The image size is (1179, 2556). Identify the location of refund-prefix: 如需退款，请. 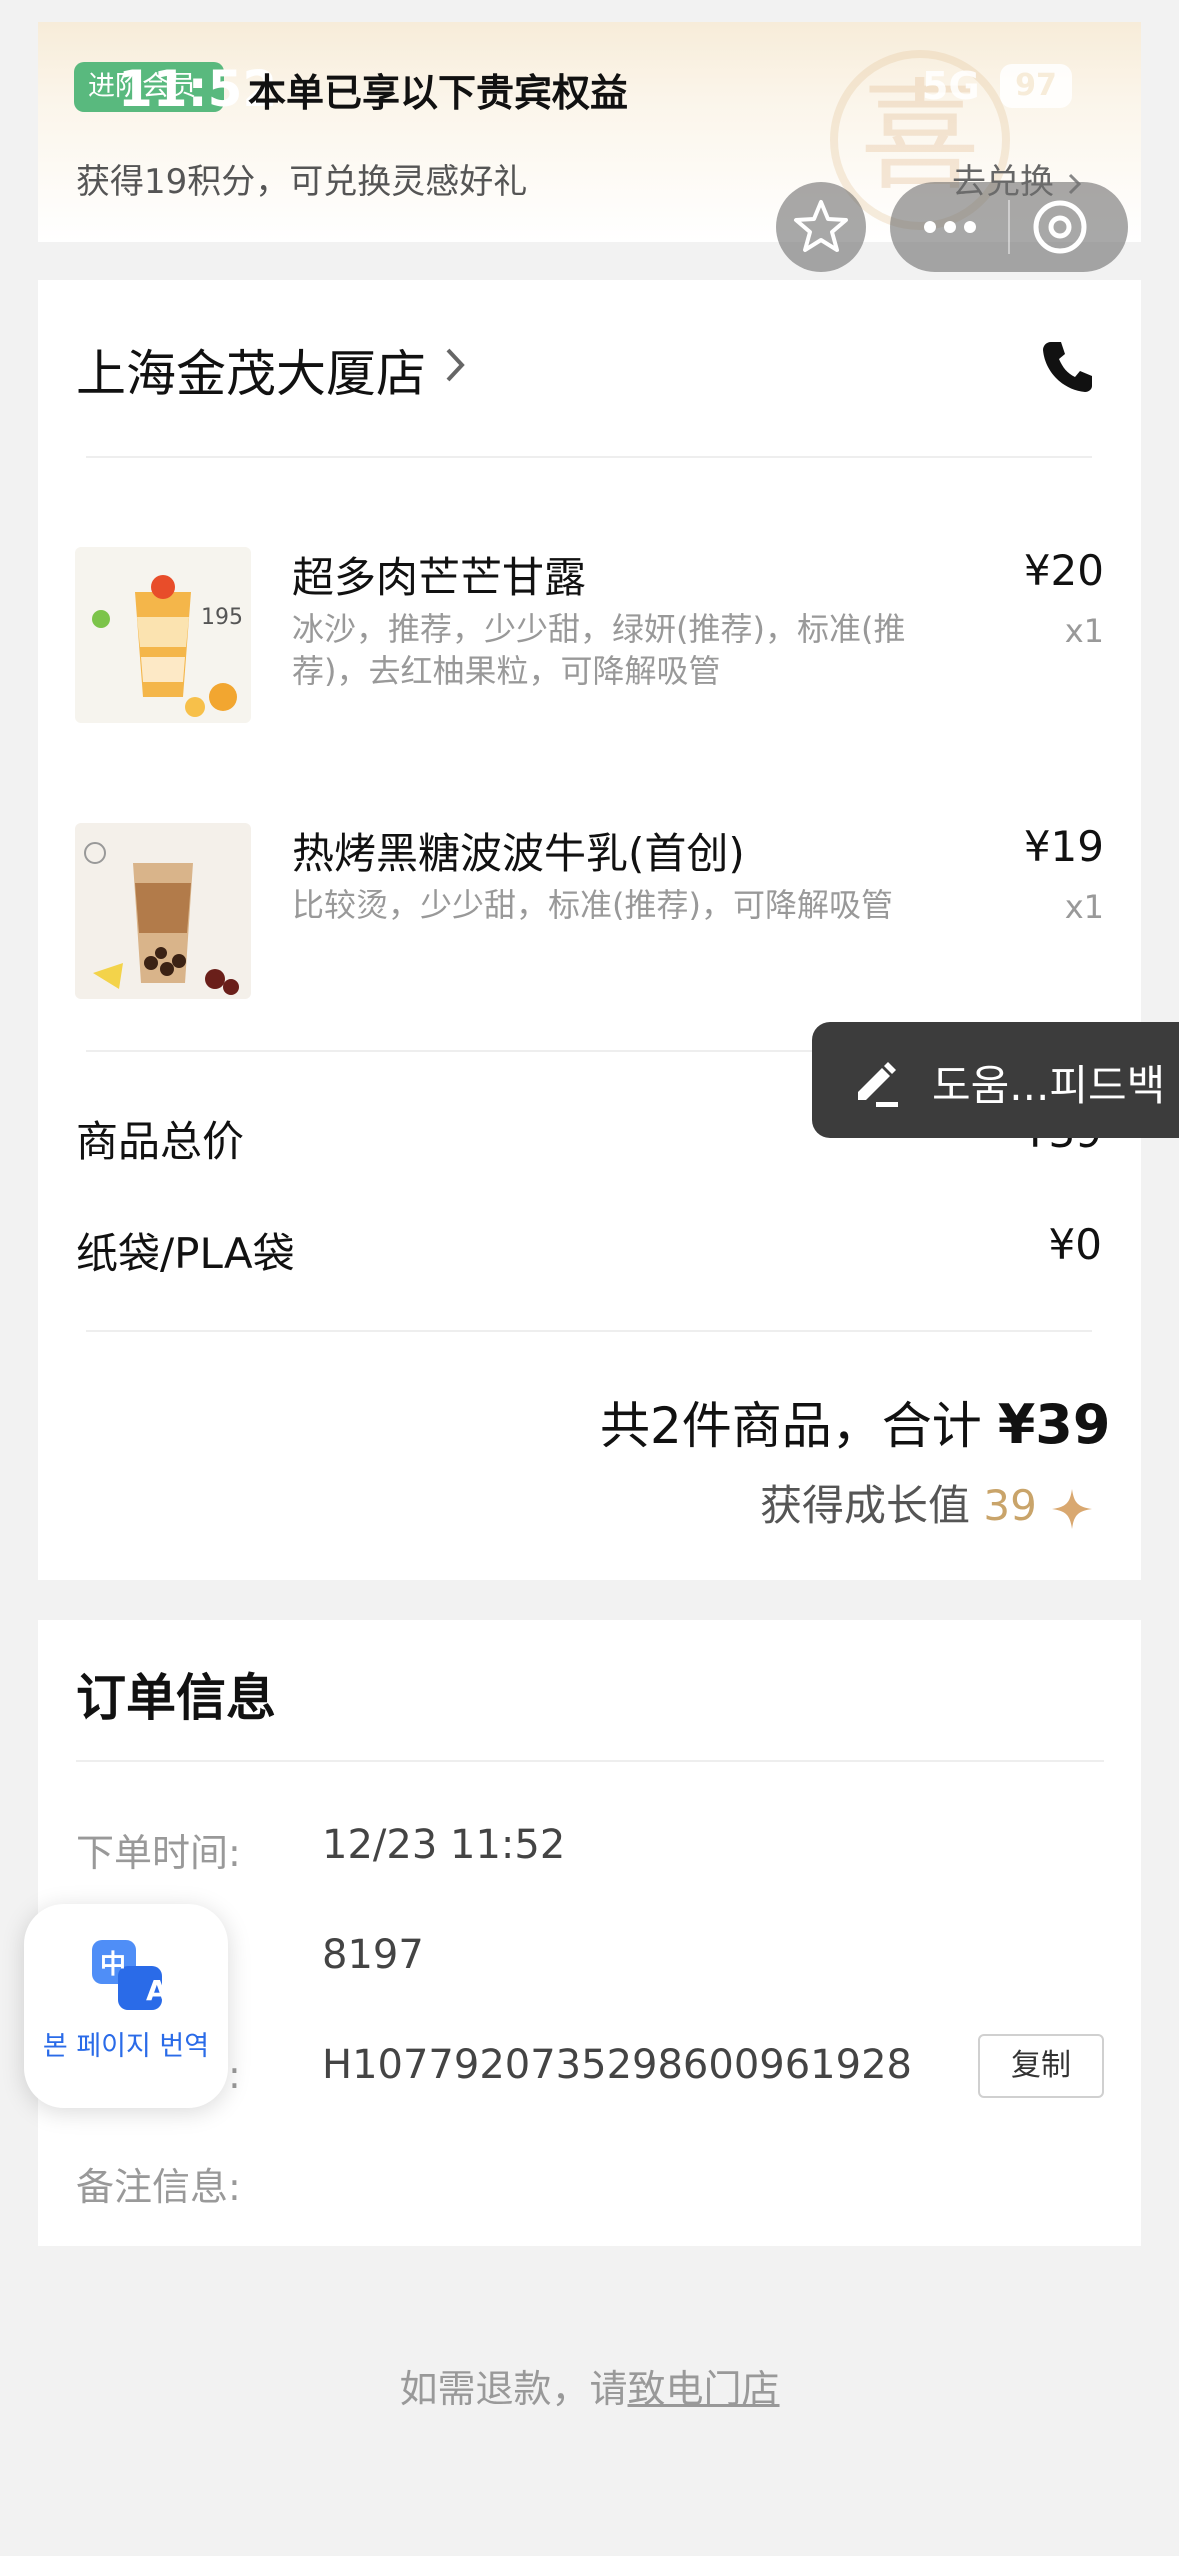
(513, 2389).